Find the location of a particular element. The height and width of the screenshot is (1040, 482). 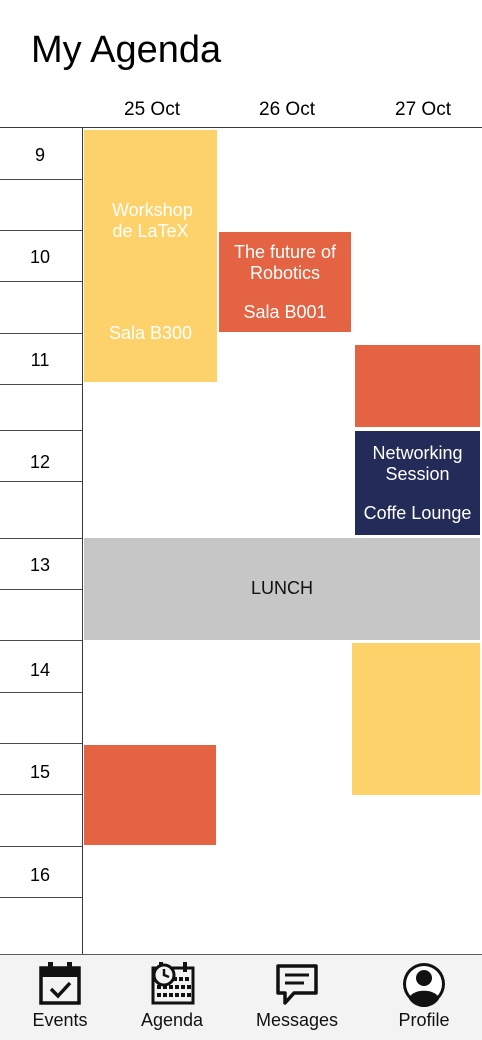

event-lunch: LUNCH is located at coordinates (282, 589).